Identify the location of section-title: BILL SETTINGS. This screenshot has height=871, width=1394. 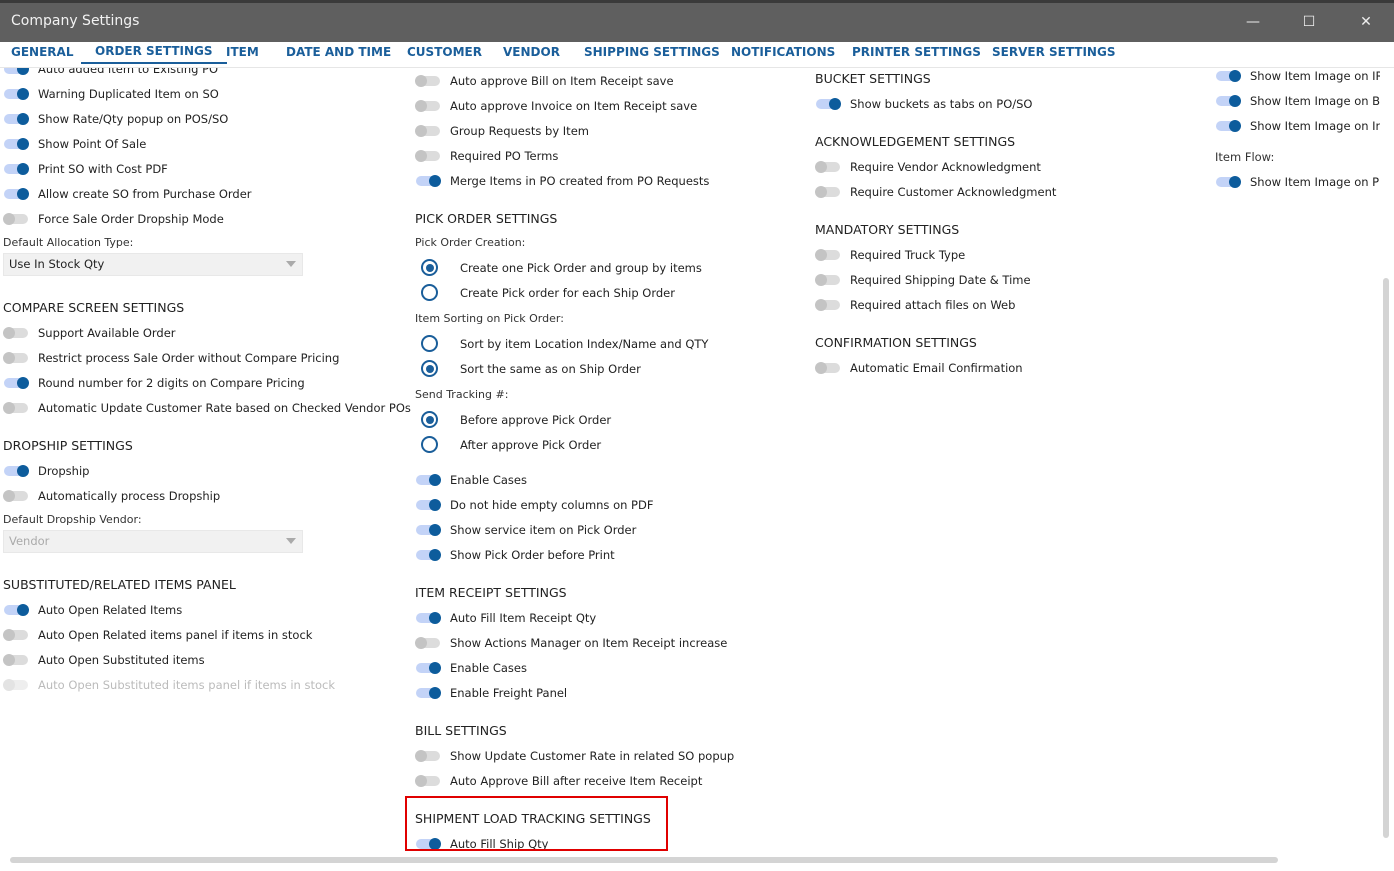
(461, 730).